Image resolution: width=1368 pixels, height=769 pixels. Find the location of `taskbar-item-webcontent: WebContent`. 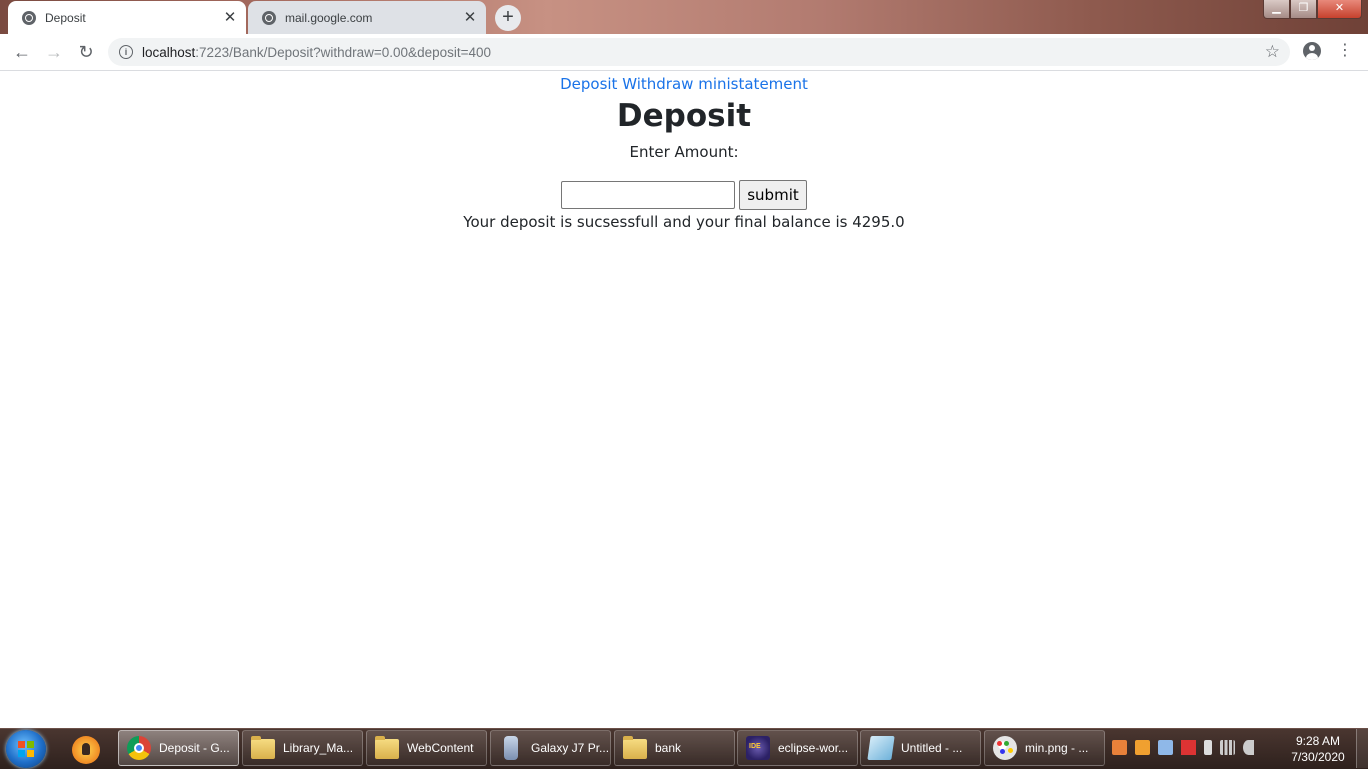

taskbar-item-webcontent: WebContent is located at coordinates (426, 748).